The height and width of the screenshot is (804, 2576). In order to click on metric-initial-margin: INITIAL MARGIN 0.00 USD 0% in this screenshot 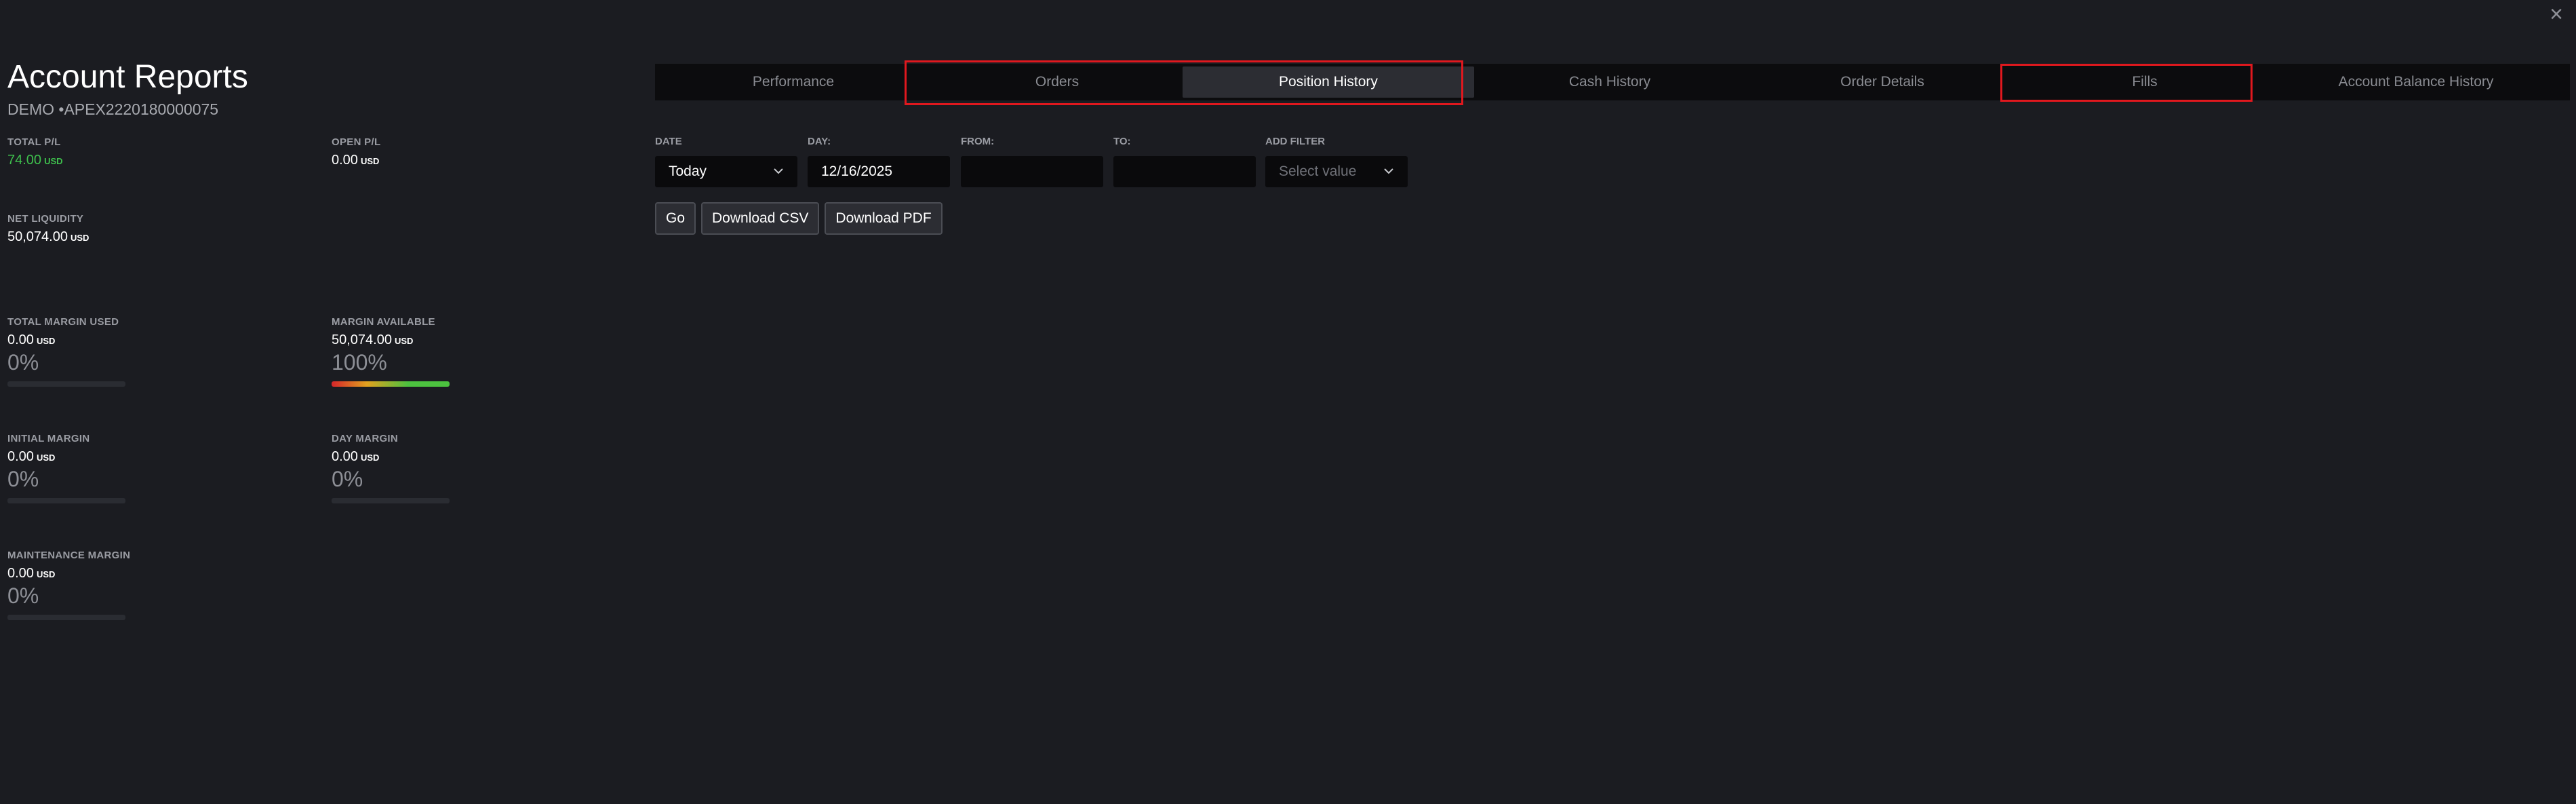, I will do `click(129, 468)`.